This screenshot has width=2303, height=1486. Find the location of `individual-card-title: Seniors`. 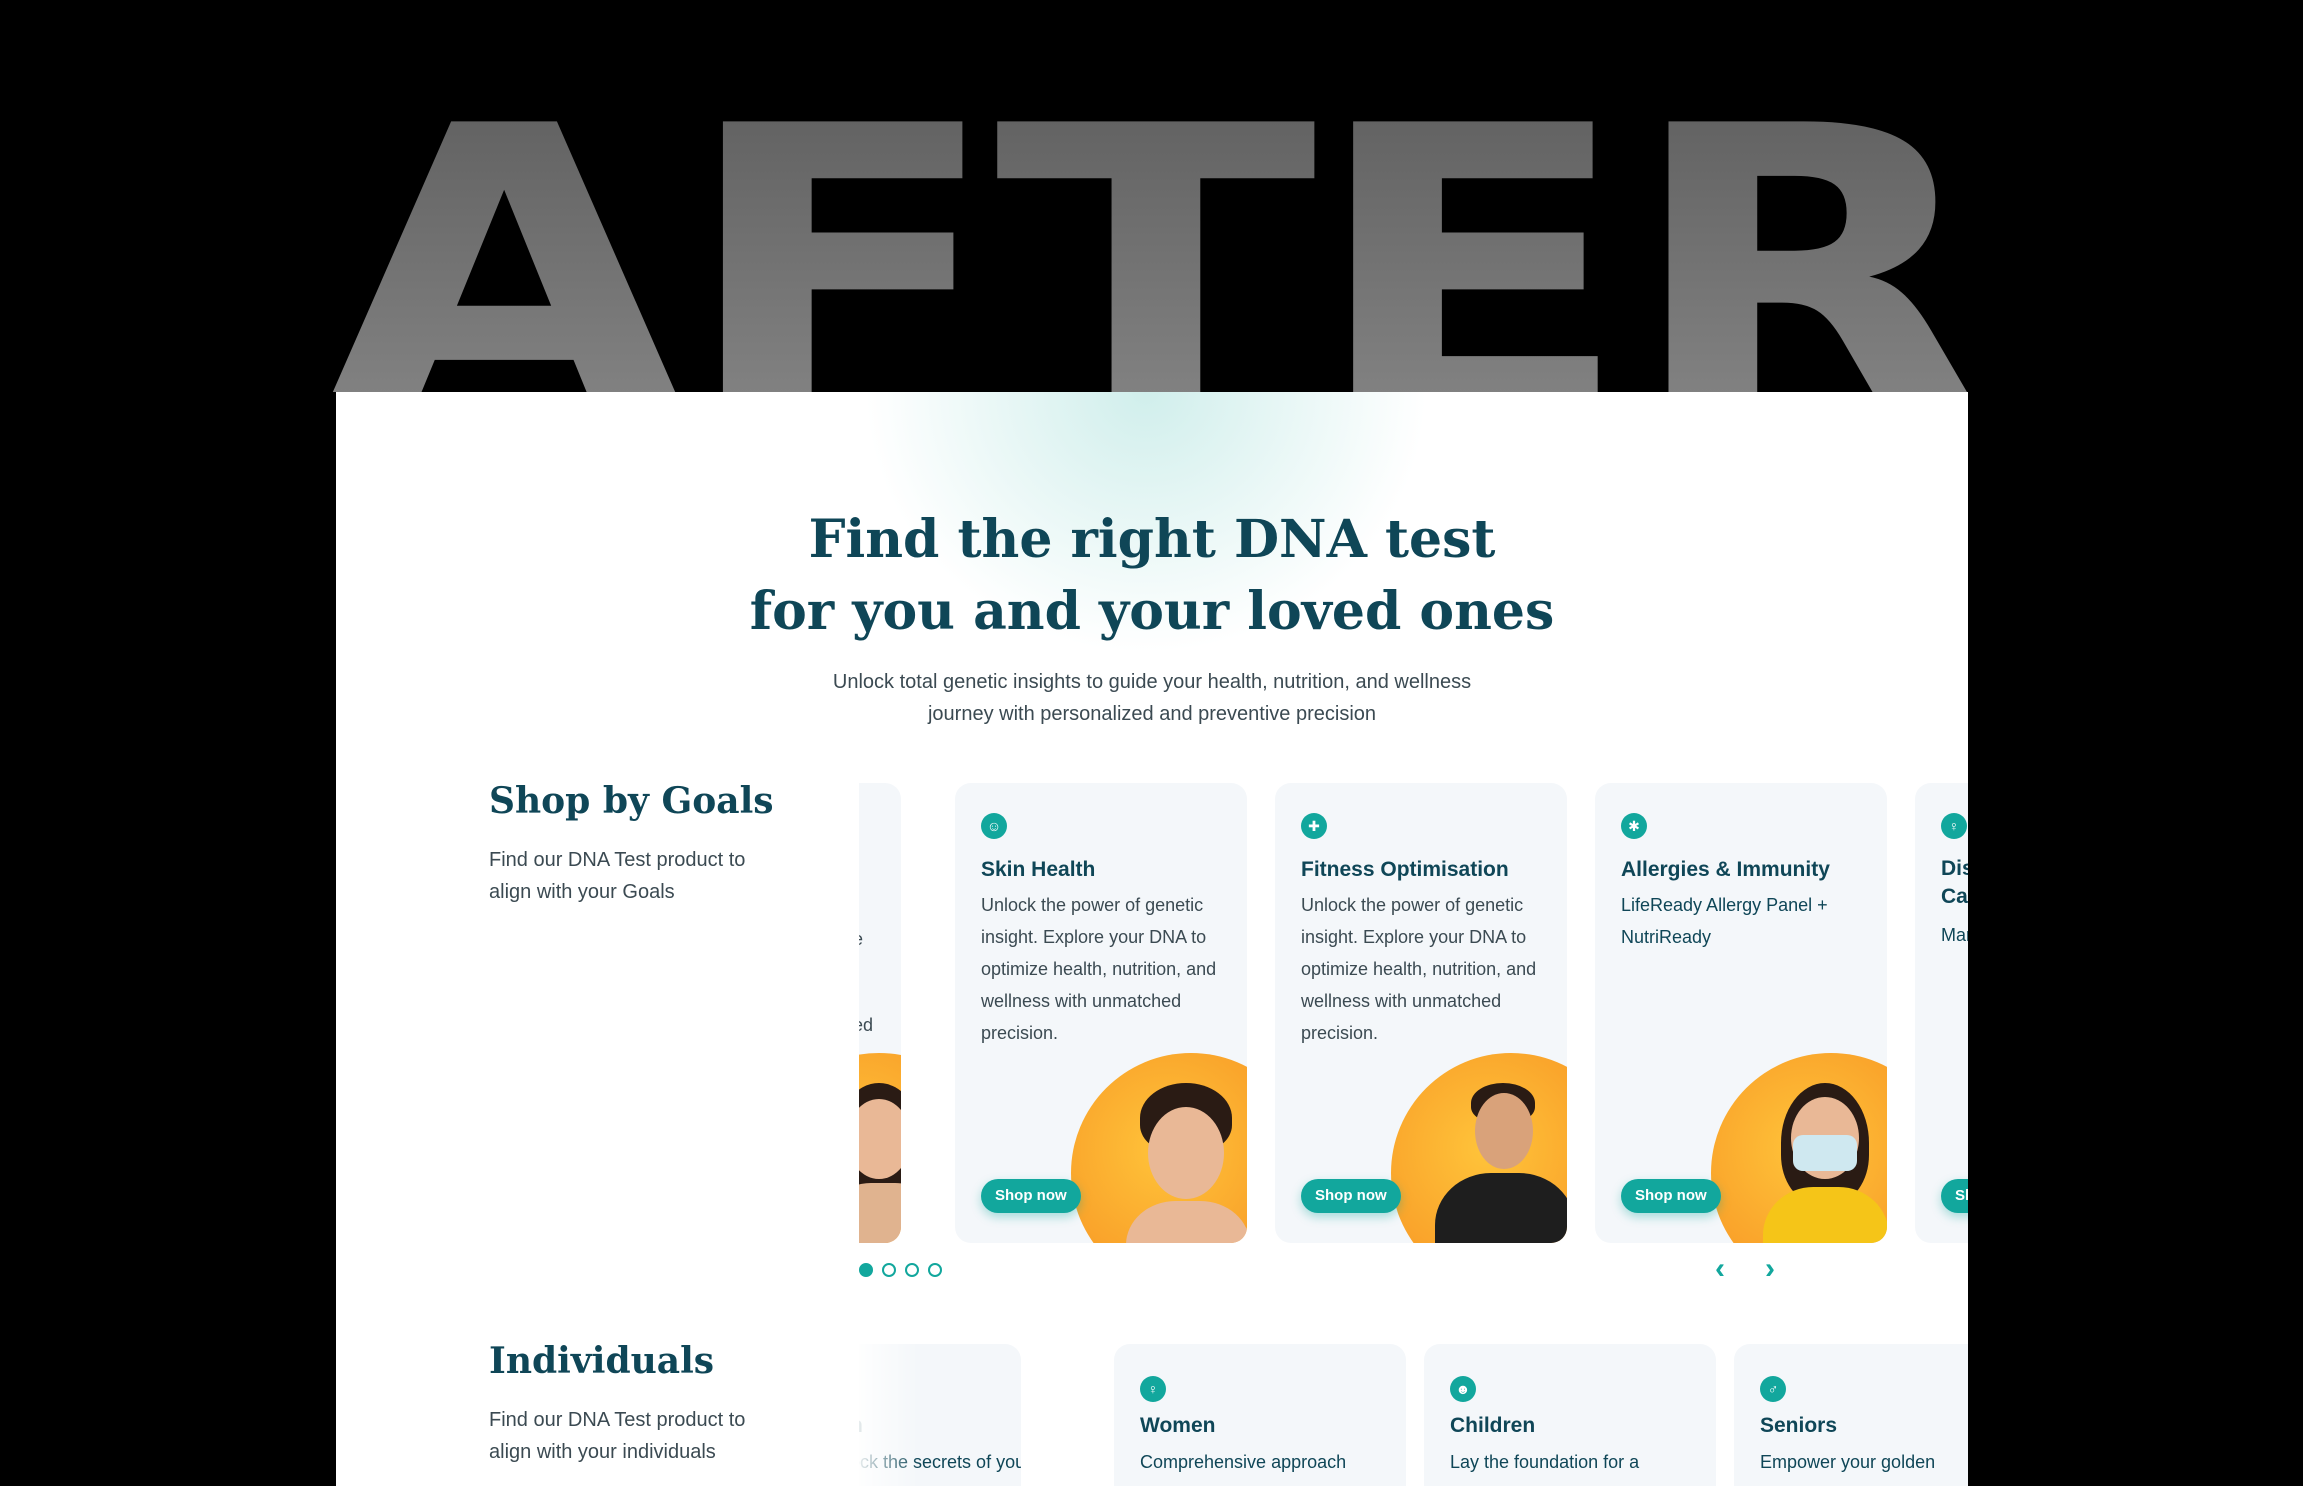

individual-card-title: Seniors is located at coordinates (1799, 1425).